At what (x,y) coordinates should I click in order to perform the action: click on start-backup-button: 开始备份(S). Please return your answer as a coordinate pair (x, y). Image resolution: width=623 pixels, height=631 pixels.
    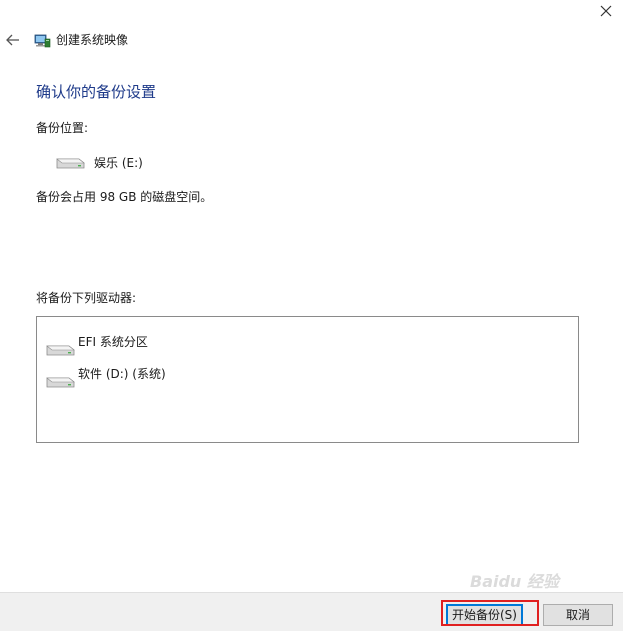
    Looking at the image, I should click on (484, 615).